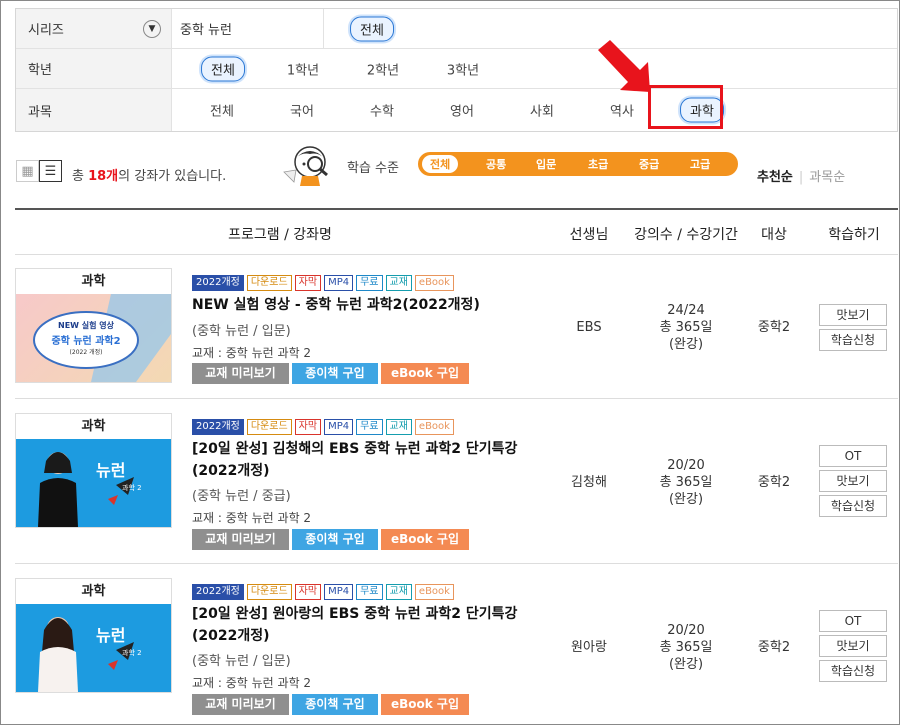  I want to click on thumb-caption-2: 과학 2, so click(132, 488).